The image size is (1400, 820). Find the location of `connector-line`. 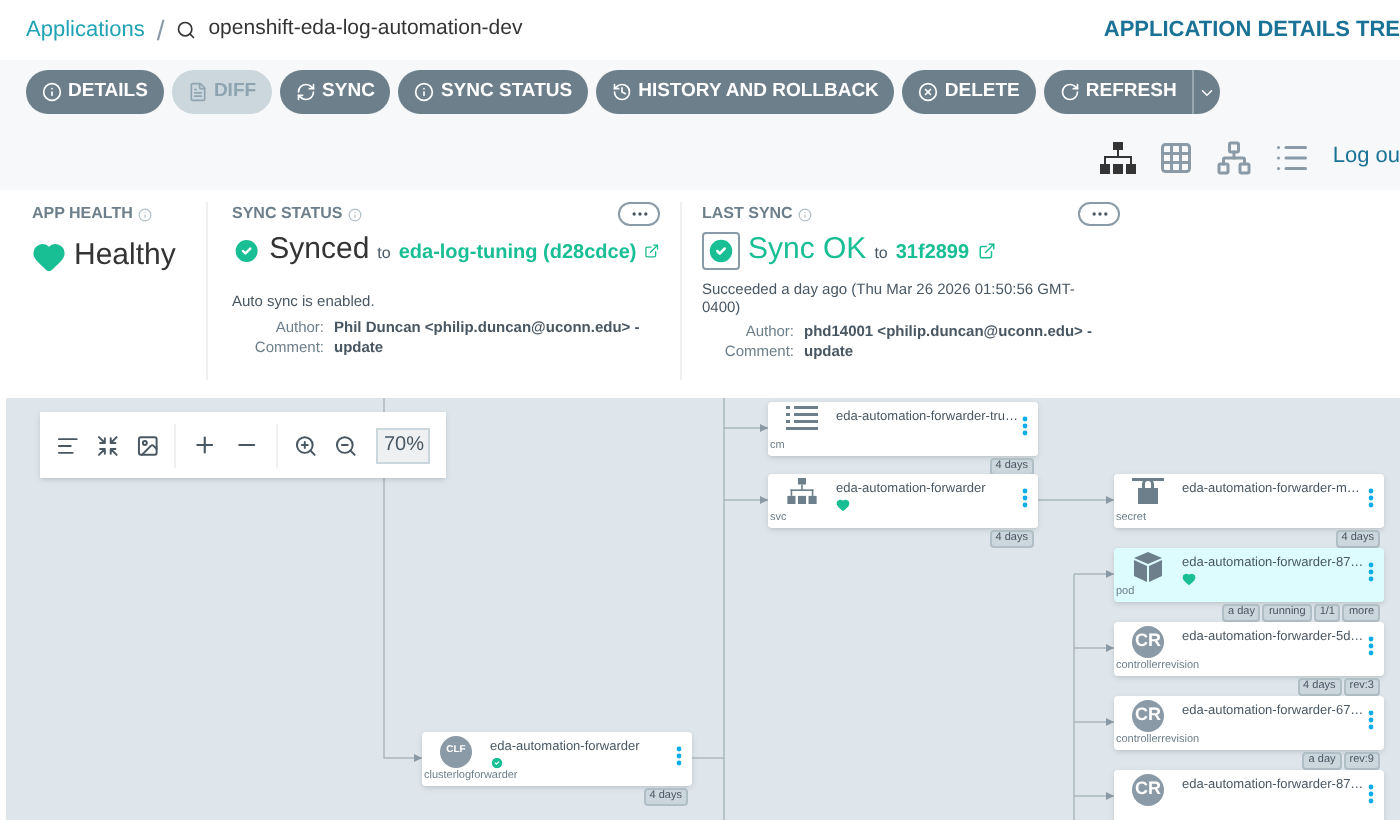

connector-line is located at coordinates (1075, 500).